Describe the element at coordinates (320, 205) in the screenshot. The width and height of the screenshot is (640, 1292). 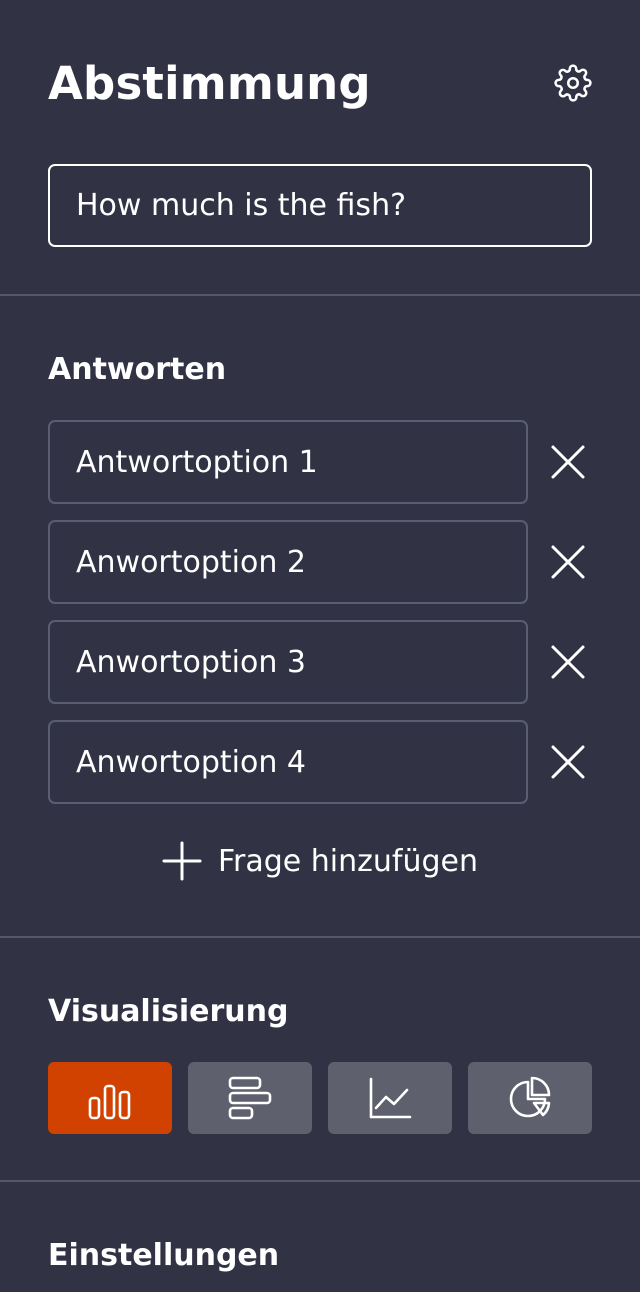
I see `question-input` at that location.